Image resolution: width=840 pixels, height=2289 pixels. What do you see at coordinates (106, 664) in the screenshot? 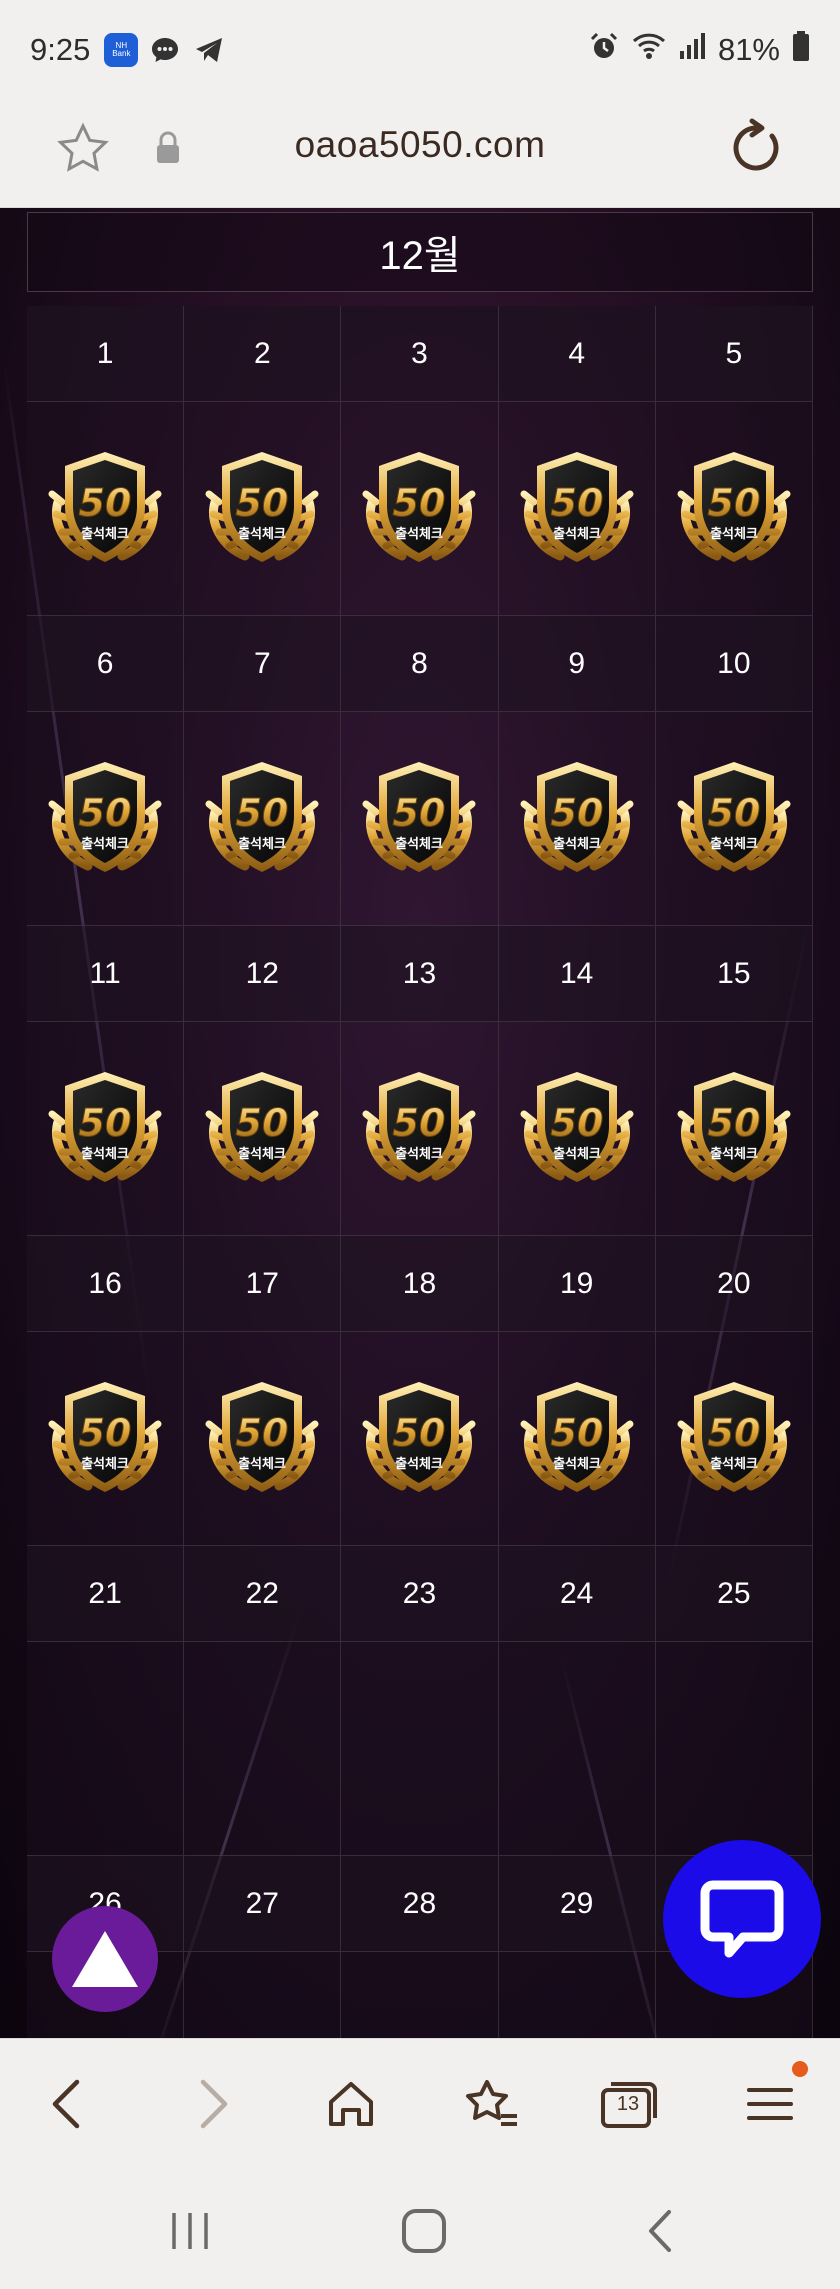
I see `day-number: 6` at bounding box center [106, 664].